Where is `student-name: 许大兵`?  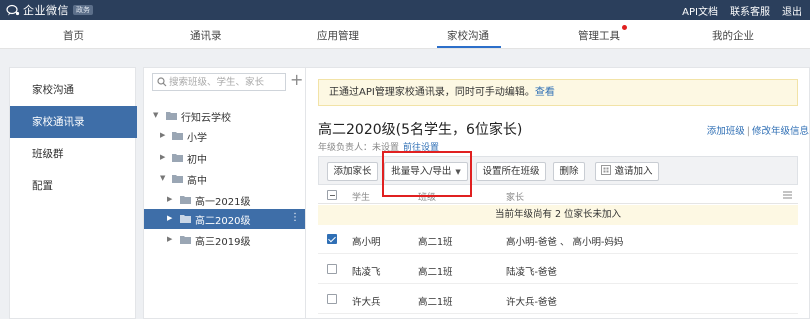
student-name: 许大兵 is located at coordinates (366, 302).